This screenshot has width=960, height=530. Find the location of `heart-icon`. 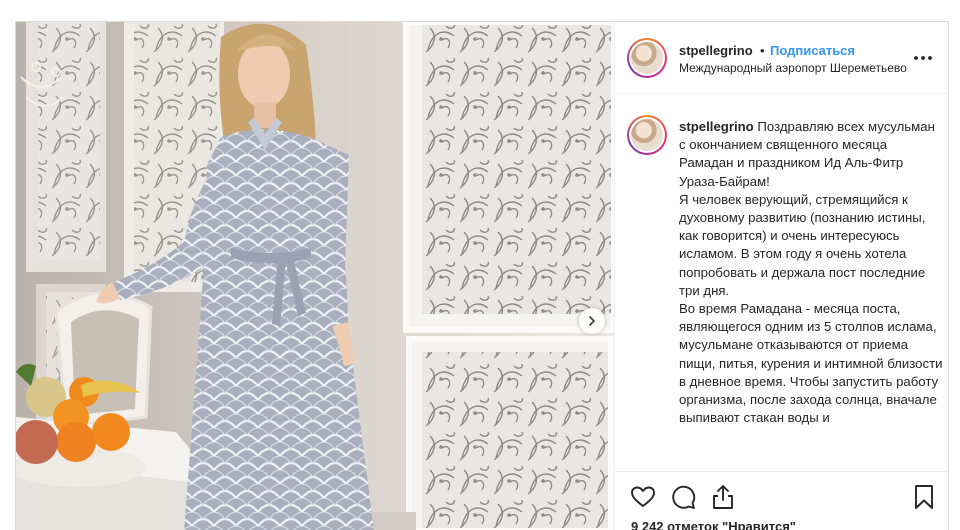

heart-icon is located at coordinates (643, 497).